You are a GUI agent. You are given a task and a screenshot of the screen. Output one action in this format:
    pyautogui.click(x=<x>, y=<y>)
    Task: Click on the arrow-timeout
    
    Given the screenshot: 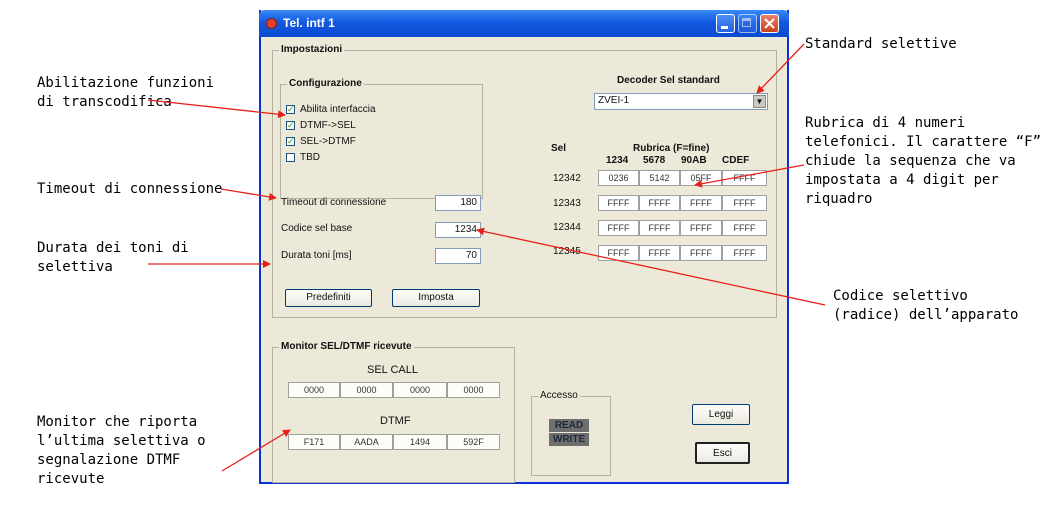 What is the action you would take?
    pyautogui.click(x=248, y=194)
    